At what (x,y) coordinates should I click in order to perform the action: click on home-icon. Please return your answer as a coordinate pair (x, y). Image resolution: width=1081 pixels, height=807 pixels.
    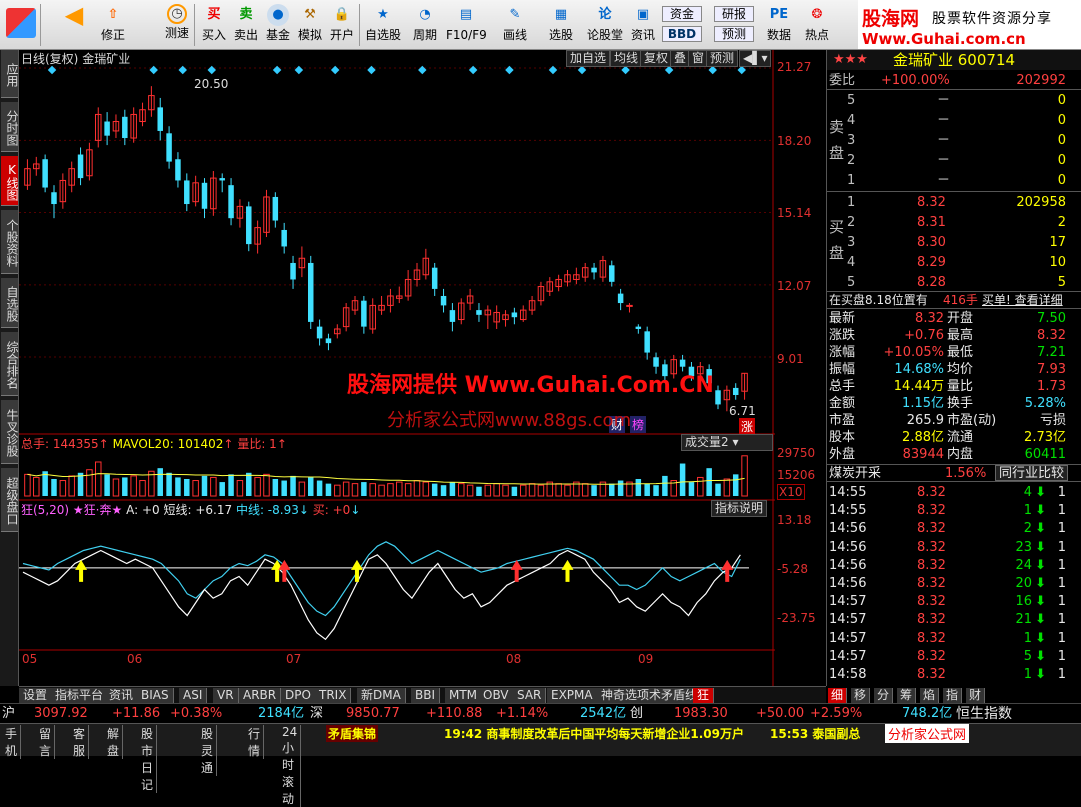
    Looking at the image, I should click on (21, 25).